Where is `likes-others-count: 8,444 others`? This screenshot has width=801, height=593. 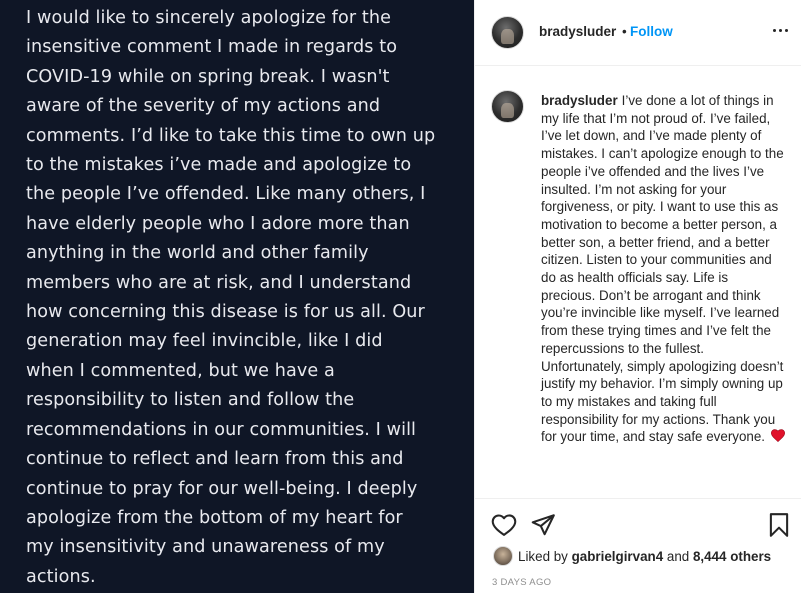
likes-others-count: 8,444 others is located at coordinates (732, 556).